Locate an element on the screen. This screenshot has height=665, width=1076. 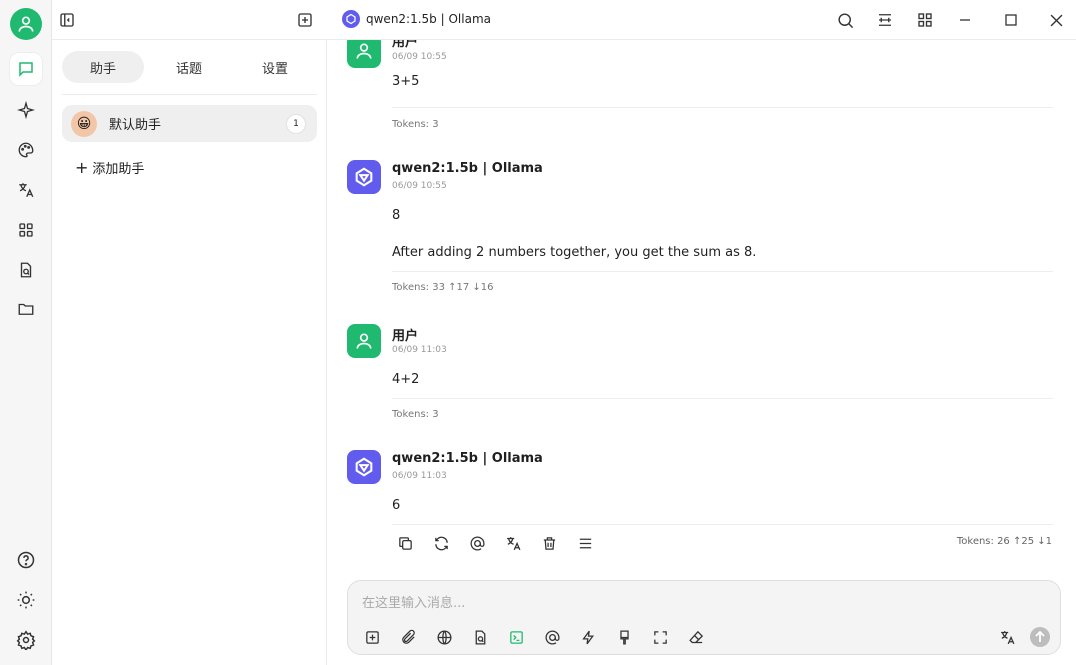
brush-icon is located at coordinates (624, 637).